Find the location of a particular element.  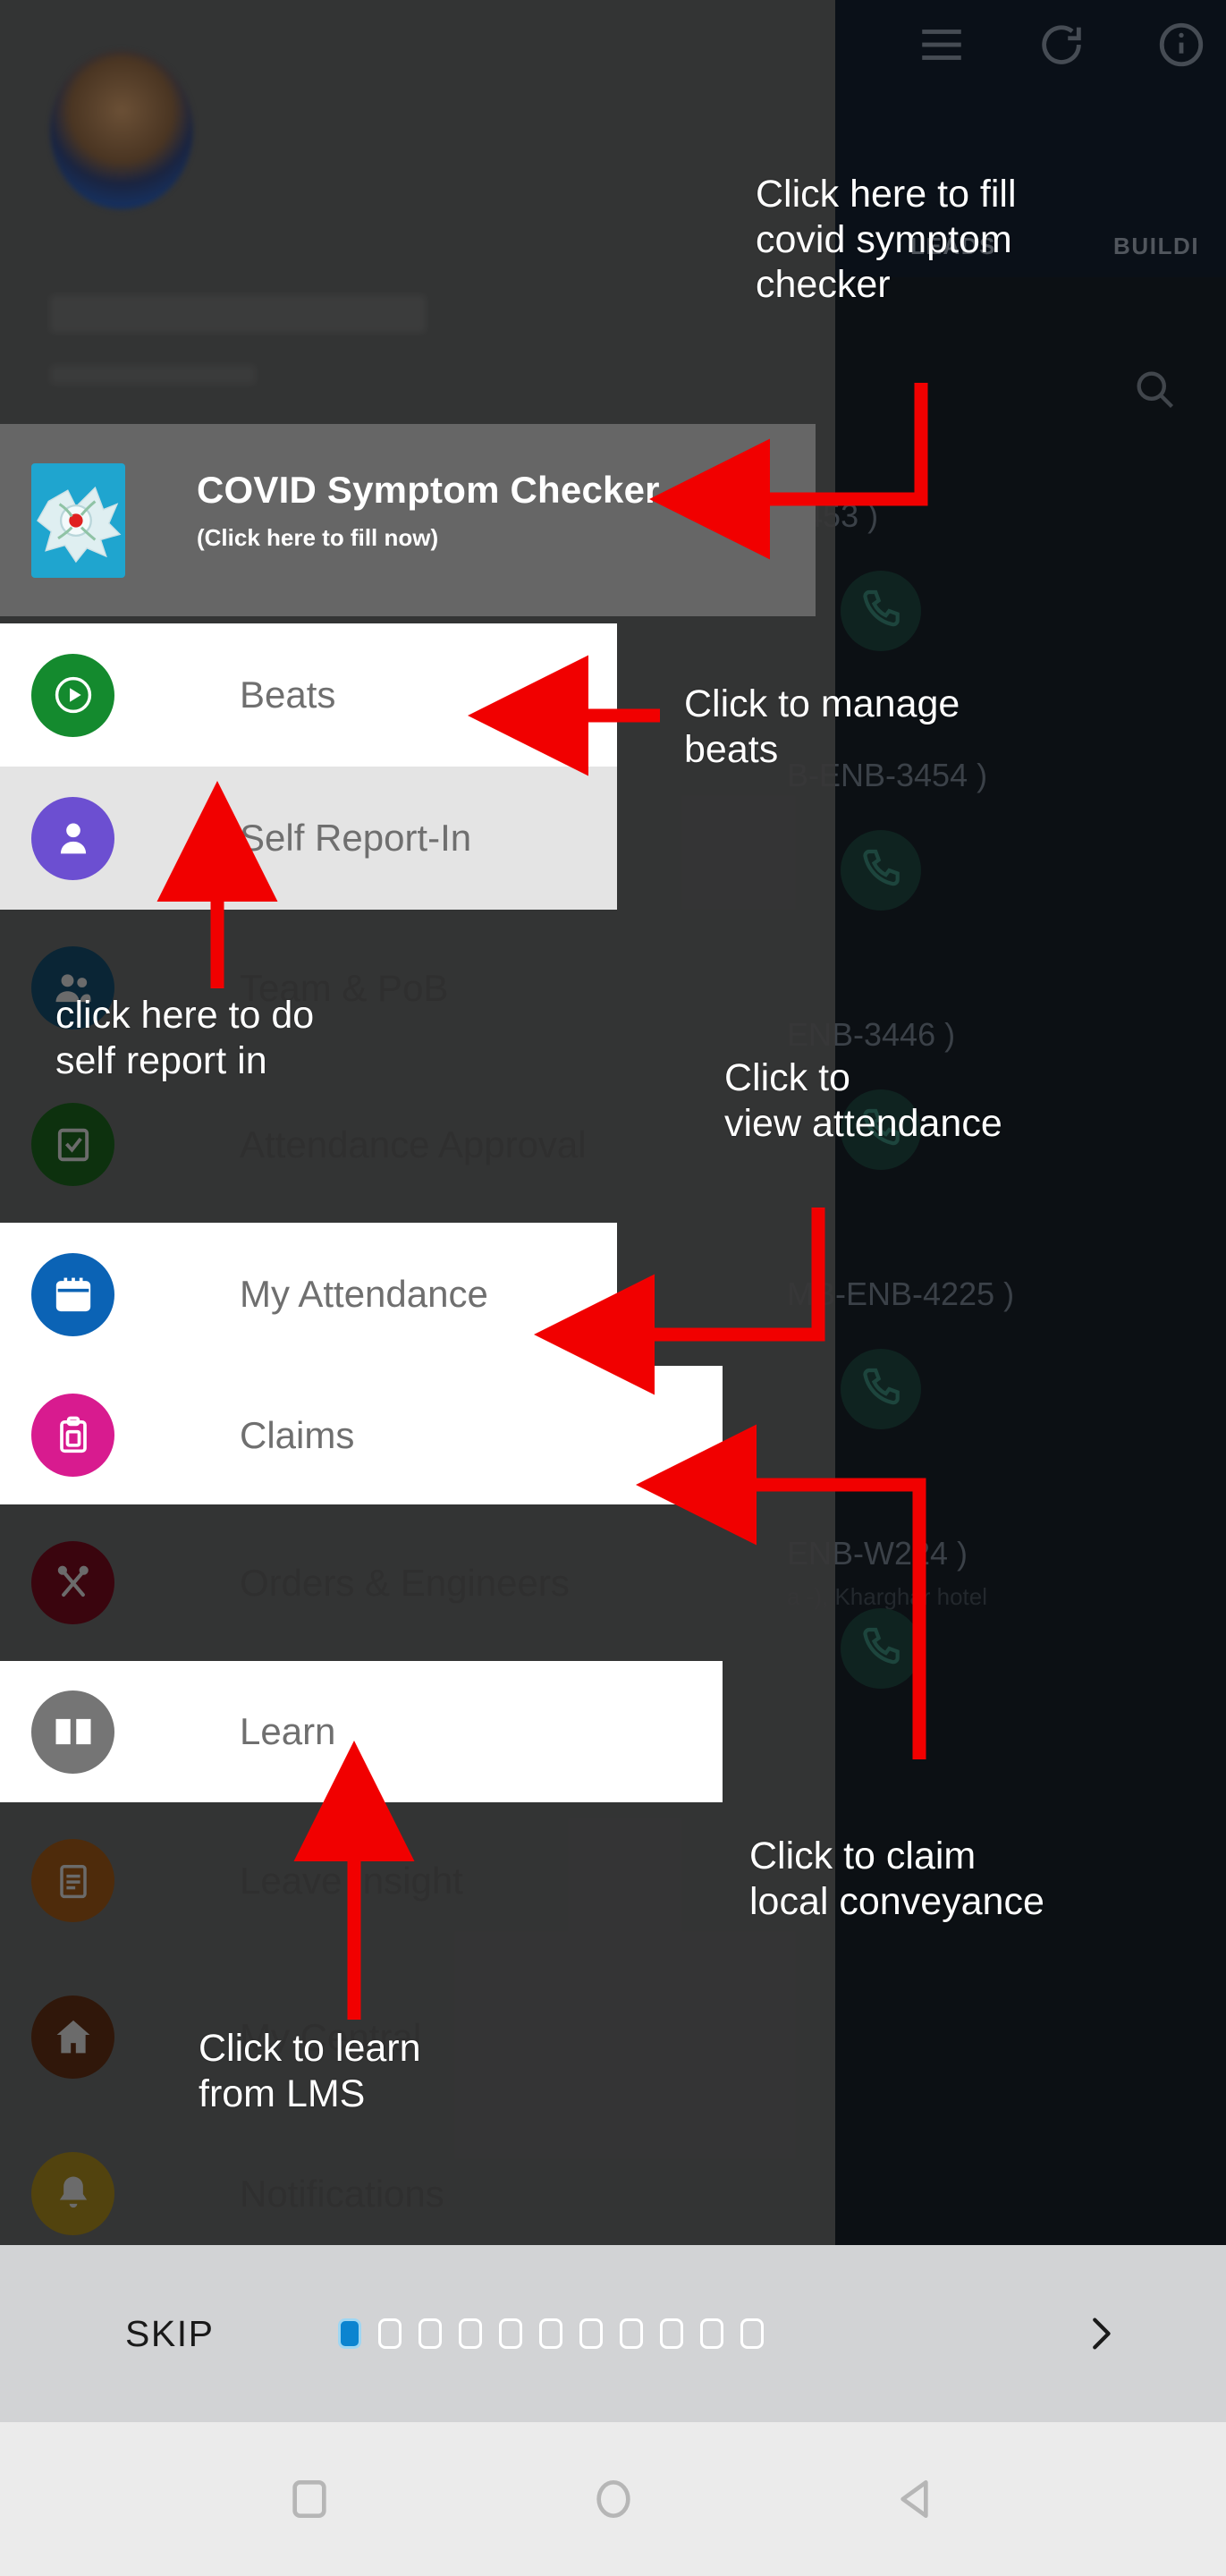

circle-icon is located at coordinates (613, 2499).